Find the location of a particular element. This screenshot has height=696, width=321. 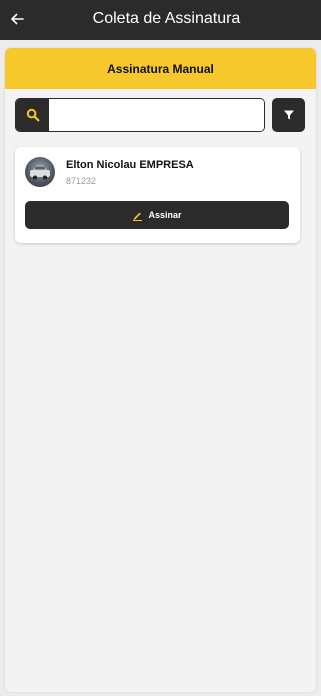

vehicle-photo-icon is located at coordinates (40, 172).